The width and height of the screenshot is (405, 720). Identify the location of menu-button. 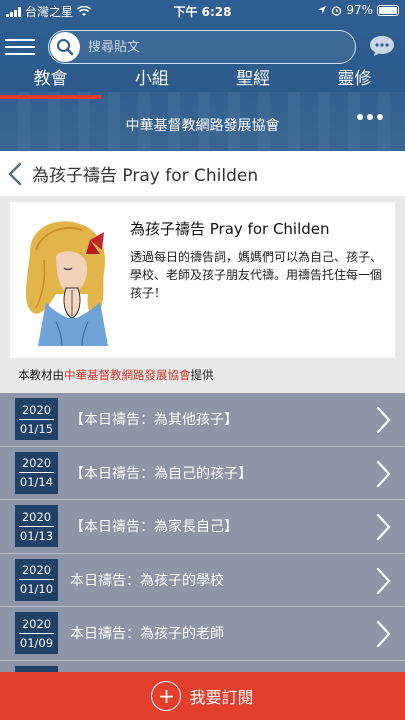
(20, 46).